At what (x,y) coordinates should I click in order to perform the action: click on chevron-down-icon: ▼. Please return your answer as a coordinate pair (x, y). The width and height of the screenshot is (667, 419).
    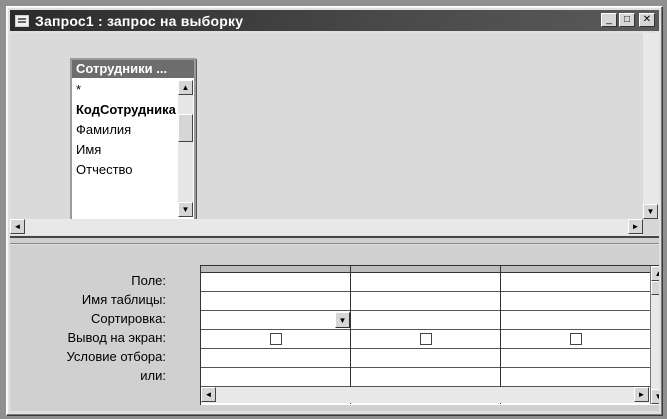
    Looking at the image, I should click on (342, 320).